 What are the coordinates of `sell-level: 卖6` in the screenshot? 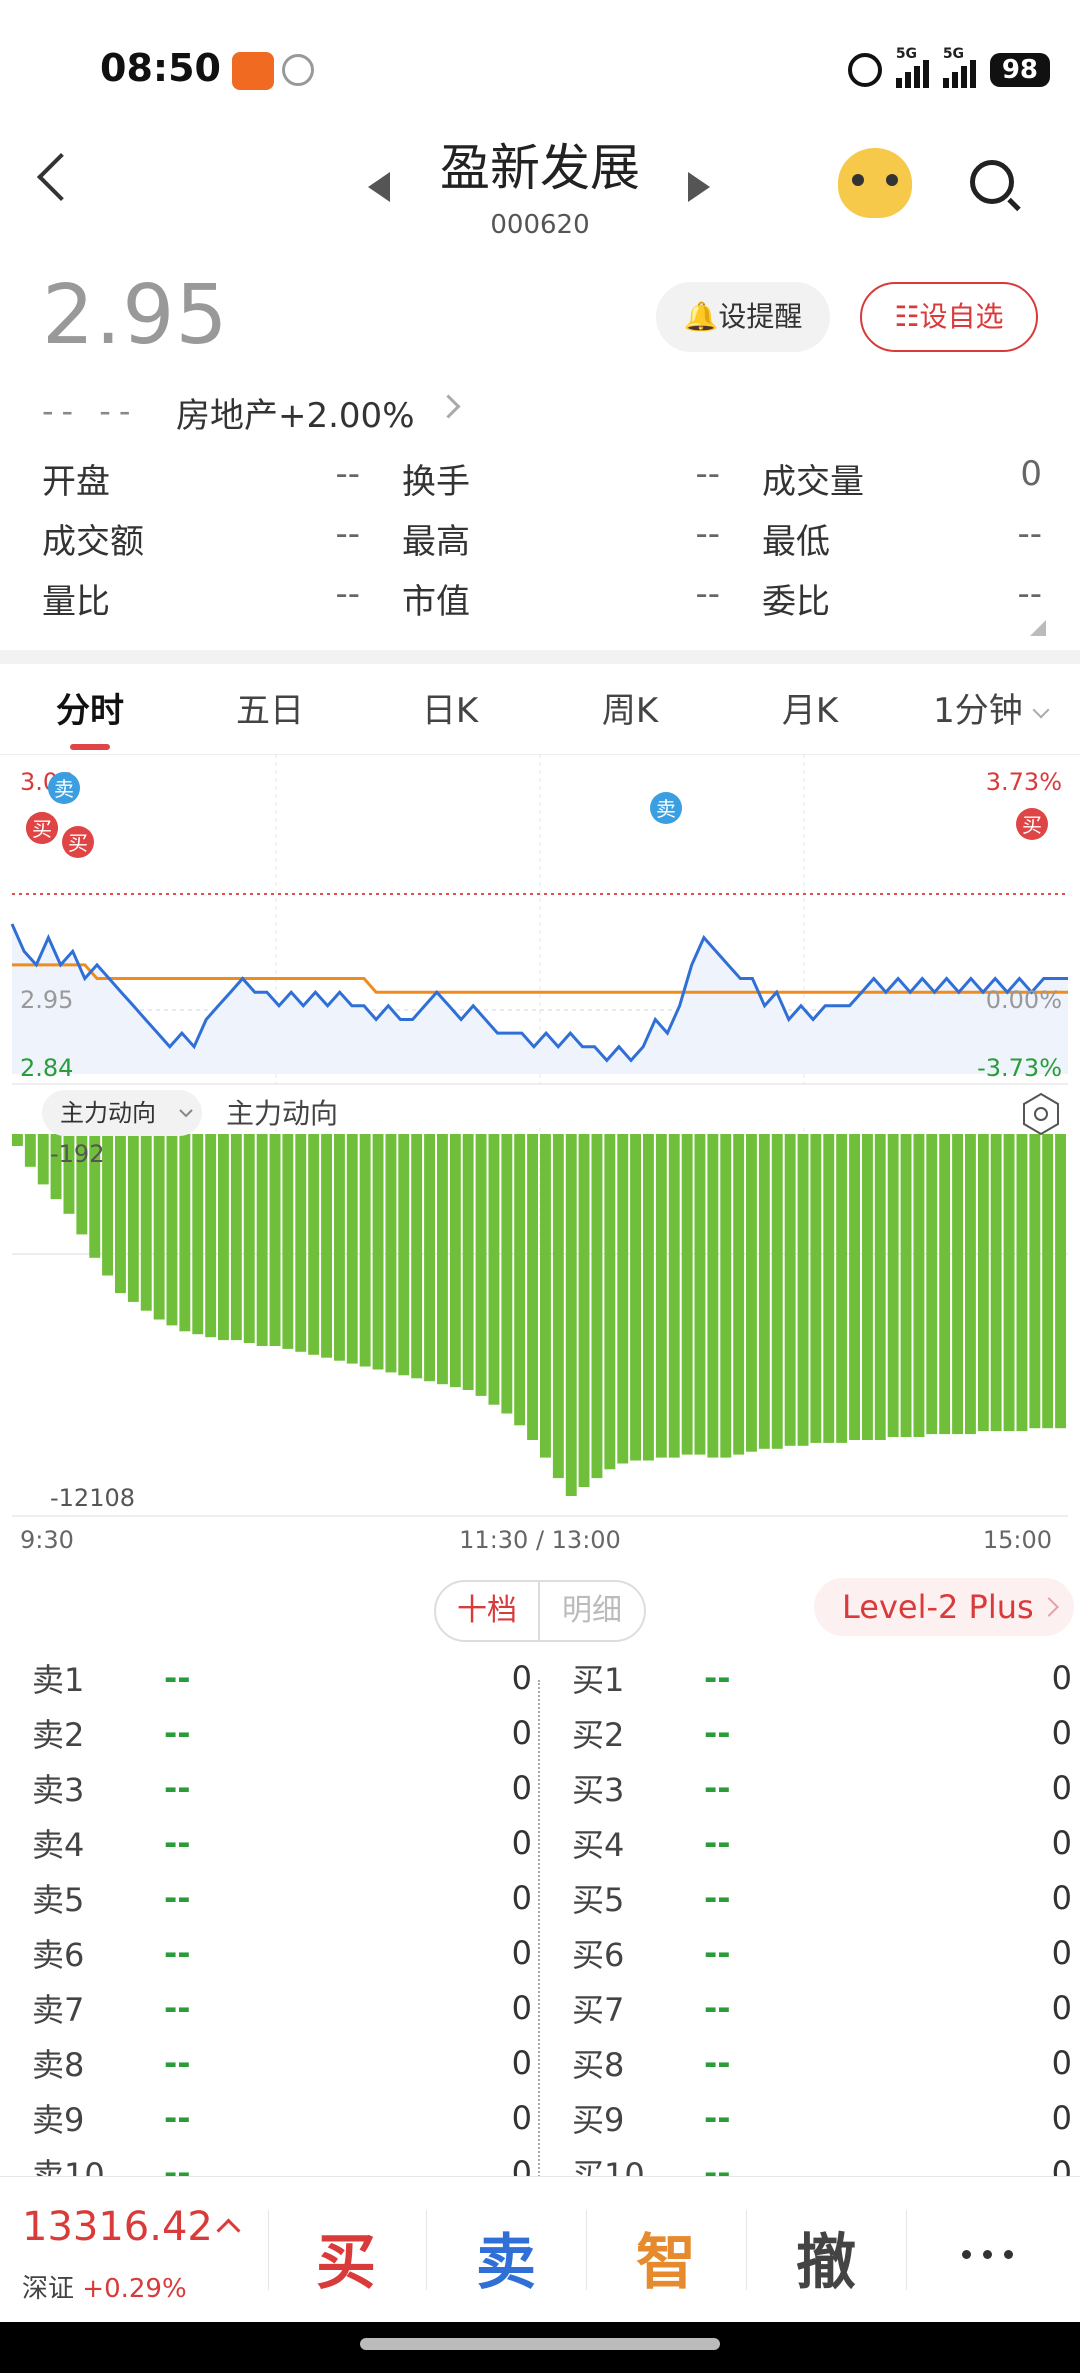 It's located at (58, 1954).